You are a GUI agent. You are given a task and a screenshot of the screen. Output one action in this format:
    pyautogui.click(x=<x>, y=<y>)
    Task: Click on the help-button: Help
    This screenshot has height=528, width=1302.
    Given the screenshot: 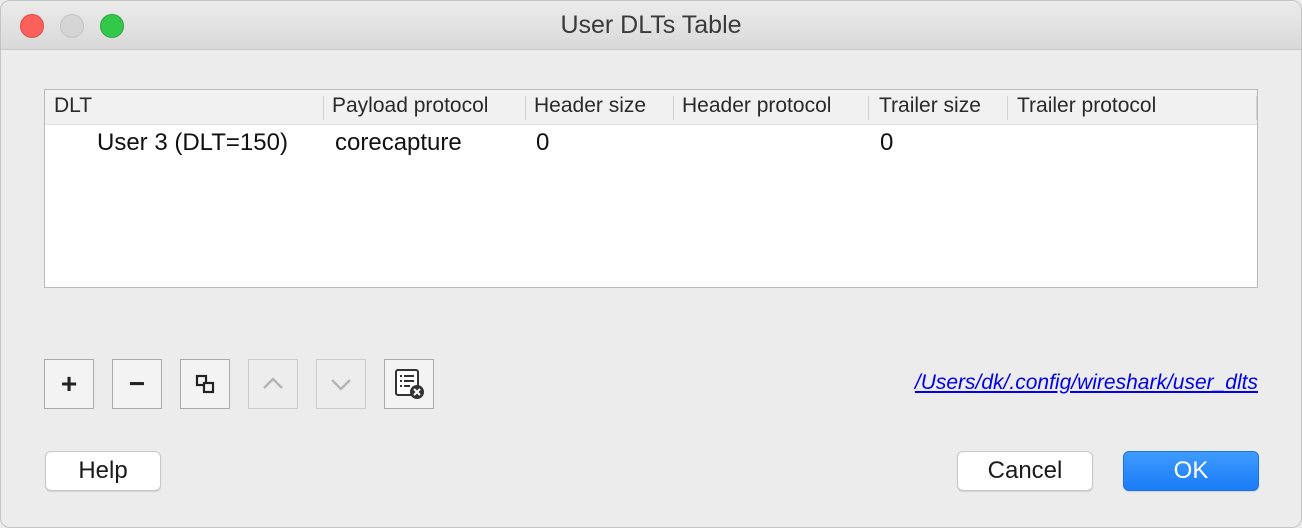 What is the action you would take?
    pyautogui.click(x=103, y=471)
    